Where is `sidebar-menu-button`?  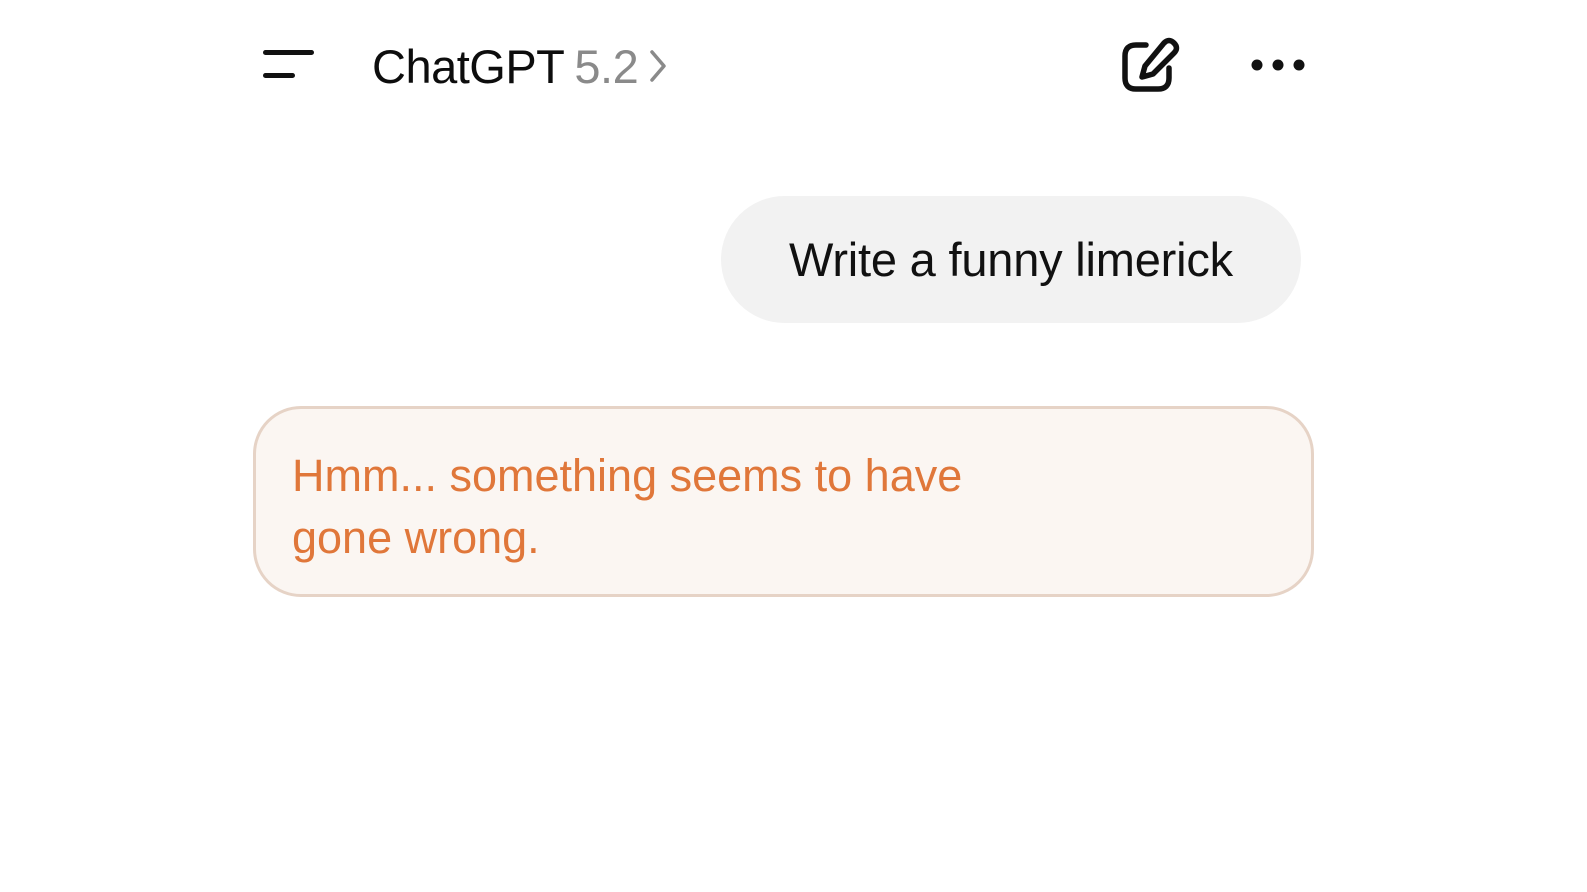
sidebar-menu-button is located at coordinates (288, 65).